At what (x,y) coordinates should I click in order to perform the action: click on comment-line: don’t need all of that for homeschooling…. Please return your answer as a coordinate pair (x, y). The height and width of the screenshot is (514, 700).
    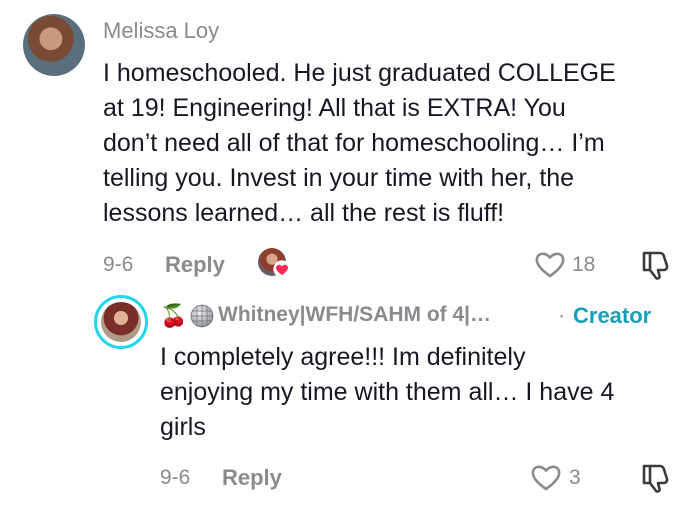
    Looking at the image, I should click on (354, 143).